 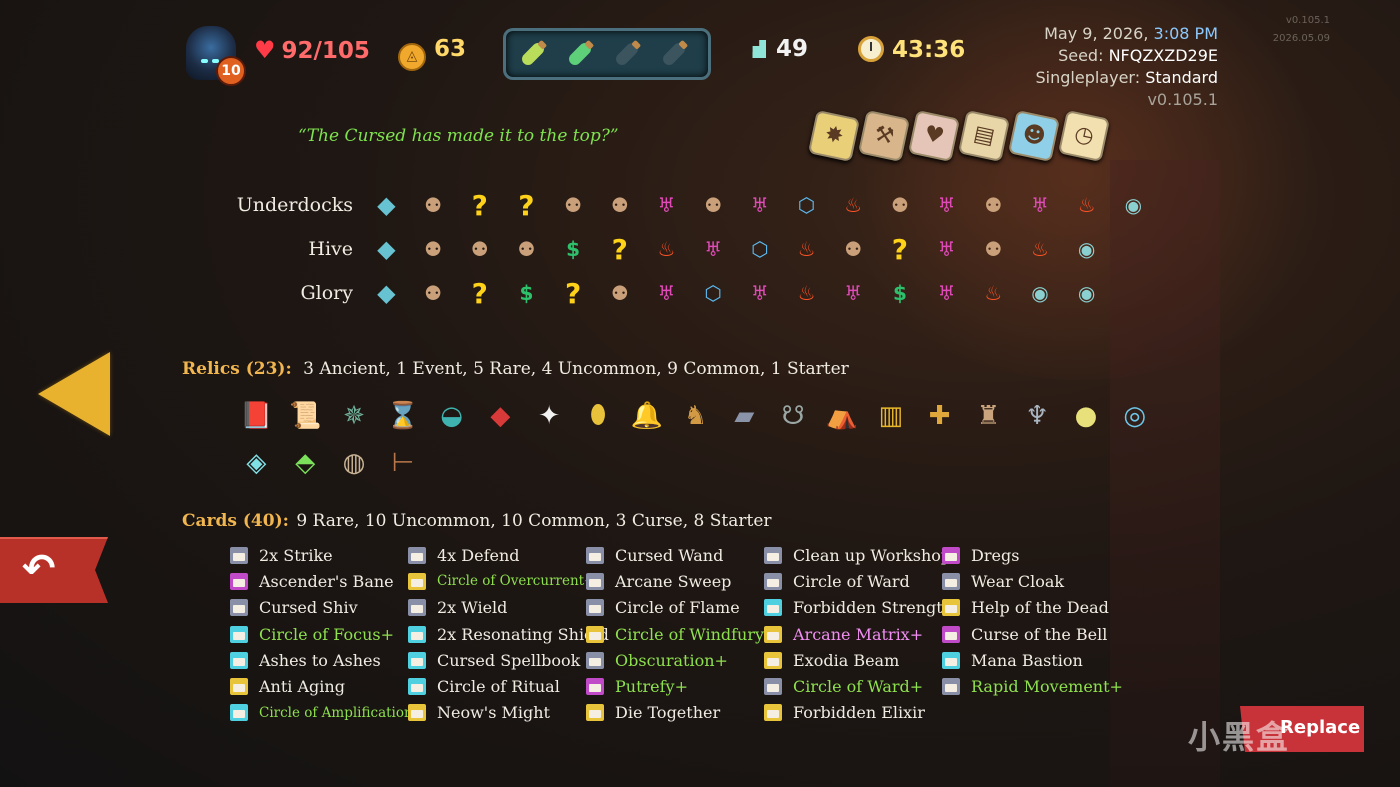 What do you see at coordinates (681, 660) in the screenshot?
I see `card-entry: Obscuration+` at bounding box center [681, 660].